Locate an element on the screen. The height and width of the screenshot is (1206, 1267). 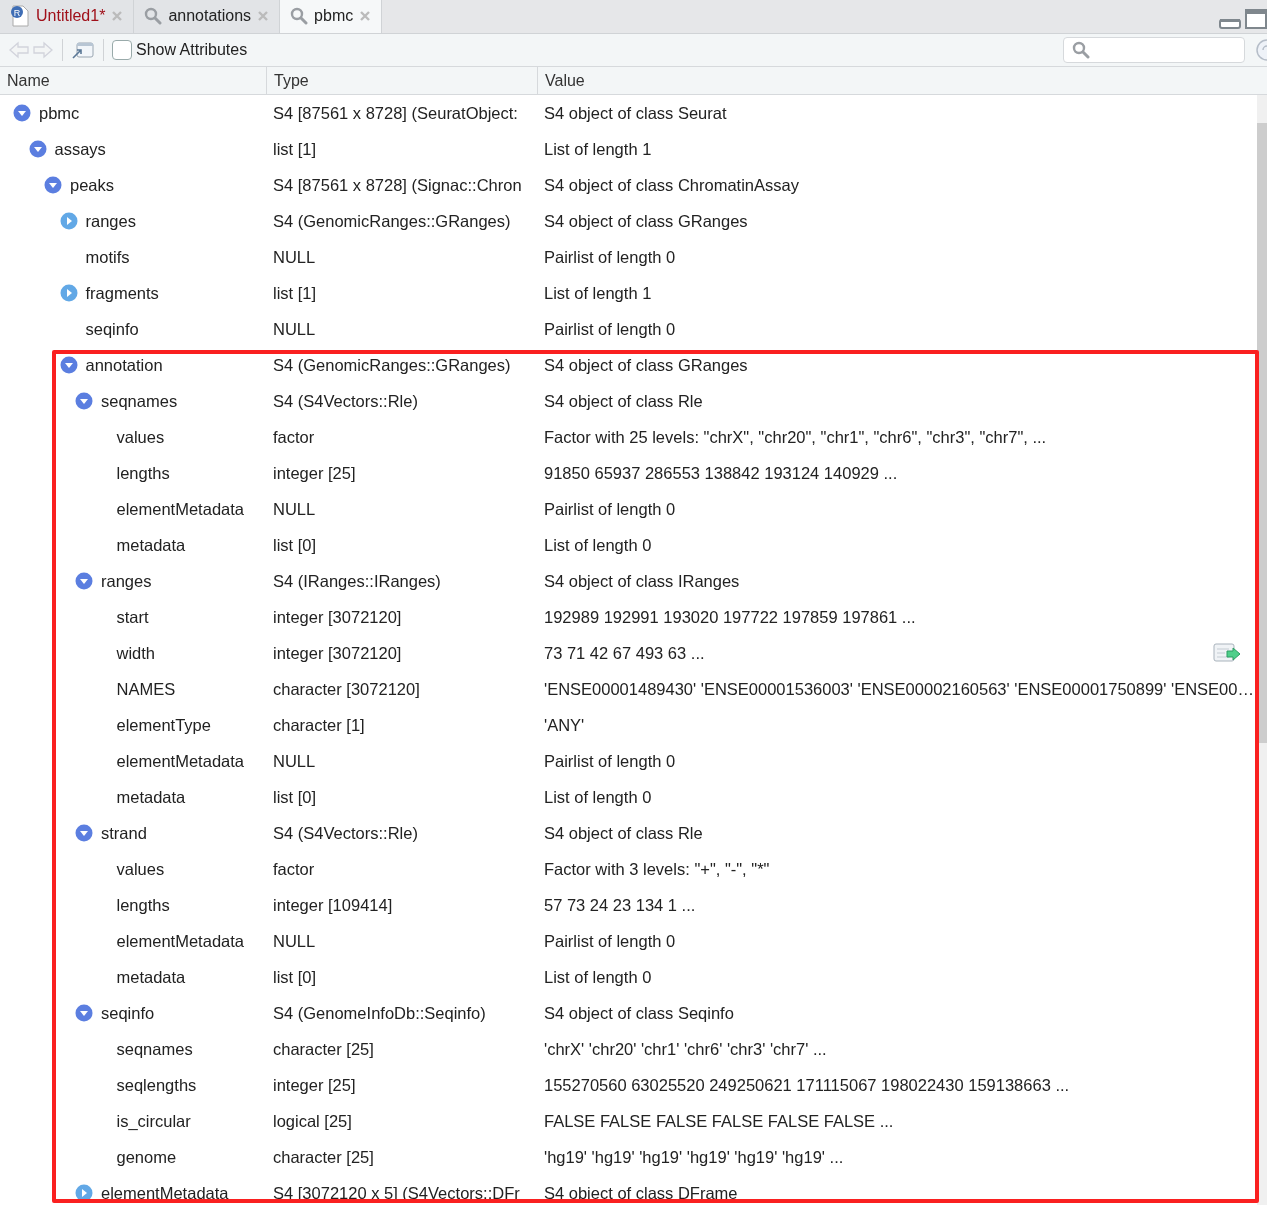
variable-name: start is located at coordinates (132, 617).